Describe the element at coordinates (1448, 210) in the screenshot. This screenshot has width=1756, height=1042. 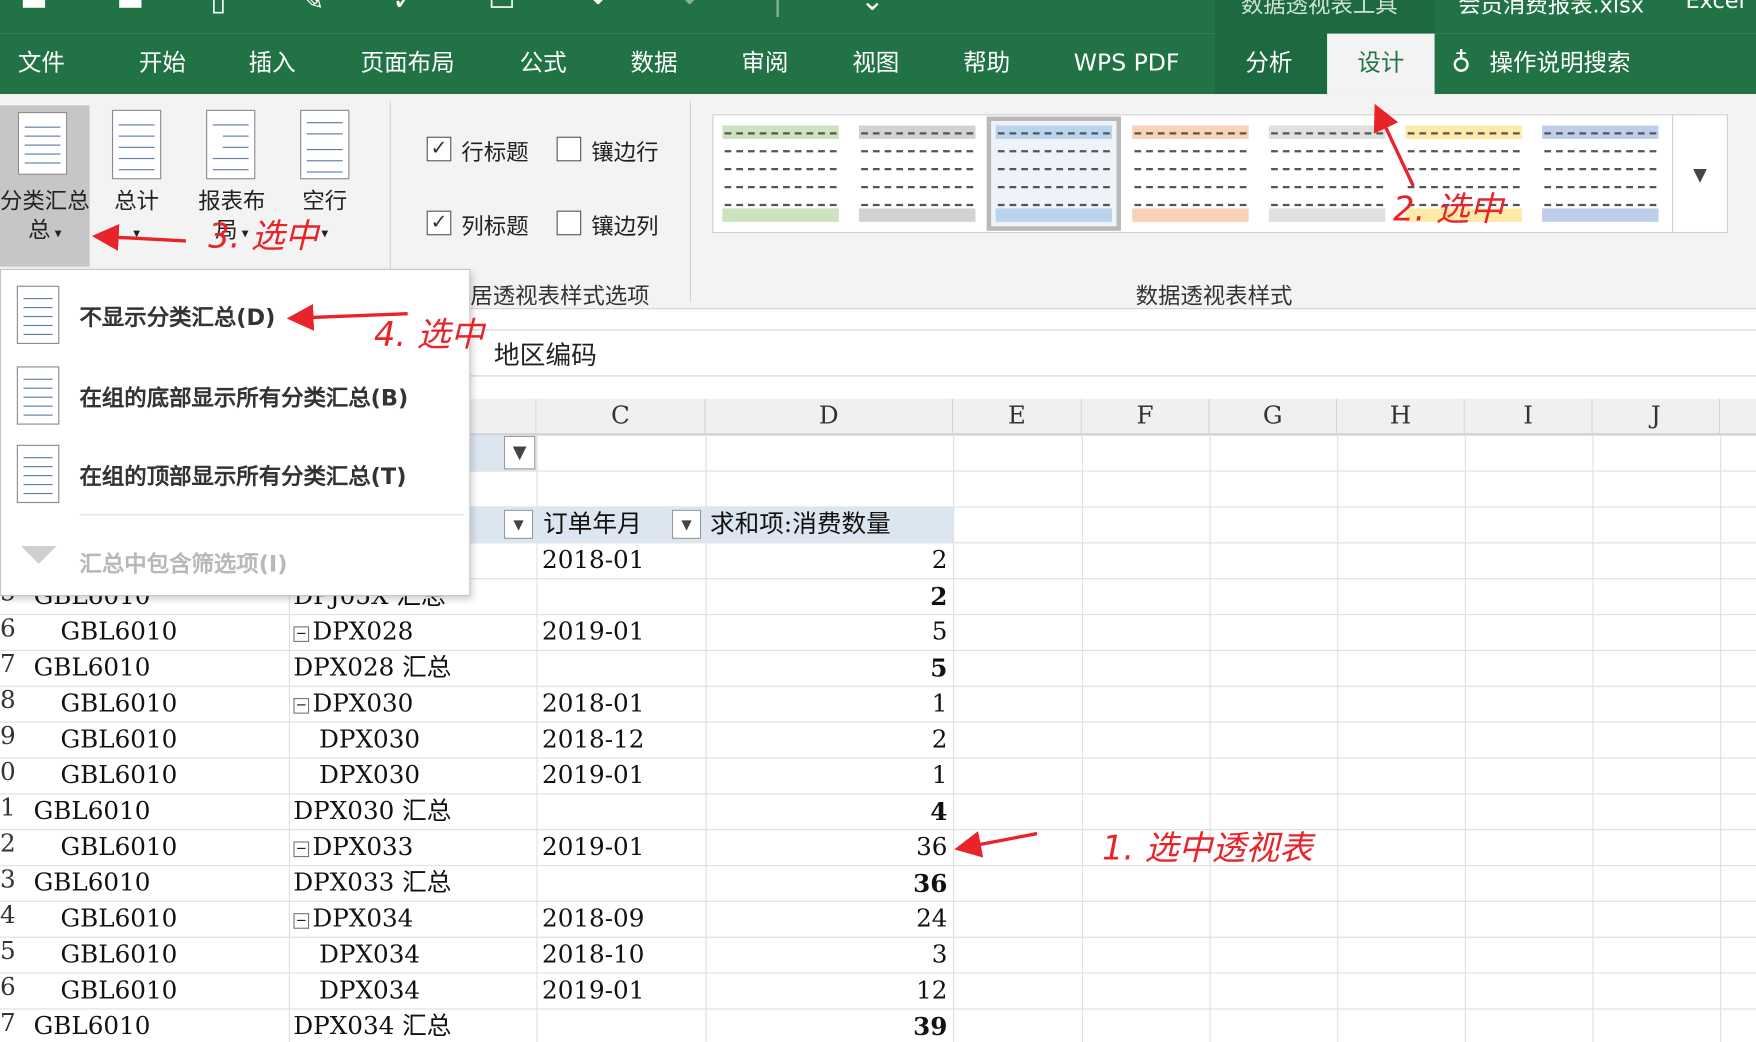
I see `annotation-step-2: 2. 选中` at that location.